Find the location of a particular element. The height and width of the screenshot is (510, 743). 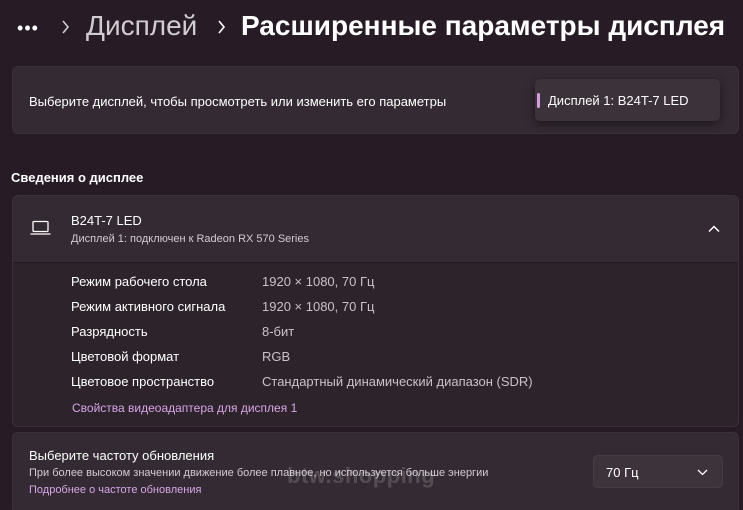

info-label: Цветовой формат is located at coordinates (125, 356).